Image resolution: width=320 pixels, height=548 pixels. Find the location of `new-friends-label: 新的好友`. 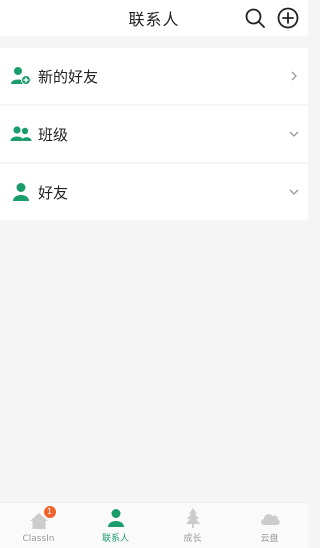

new-friends-label: 新的好友 is located at coordinates (68, 76).